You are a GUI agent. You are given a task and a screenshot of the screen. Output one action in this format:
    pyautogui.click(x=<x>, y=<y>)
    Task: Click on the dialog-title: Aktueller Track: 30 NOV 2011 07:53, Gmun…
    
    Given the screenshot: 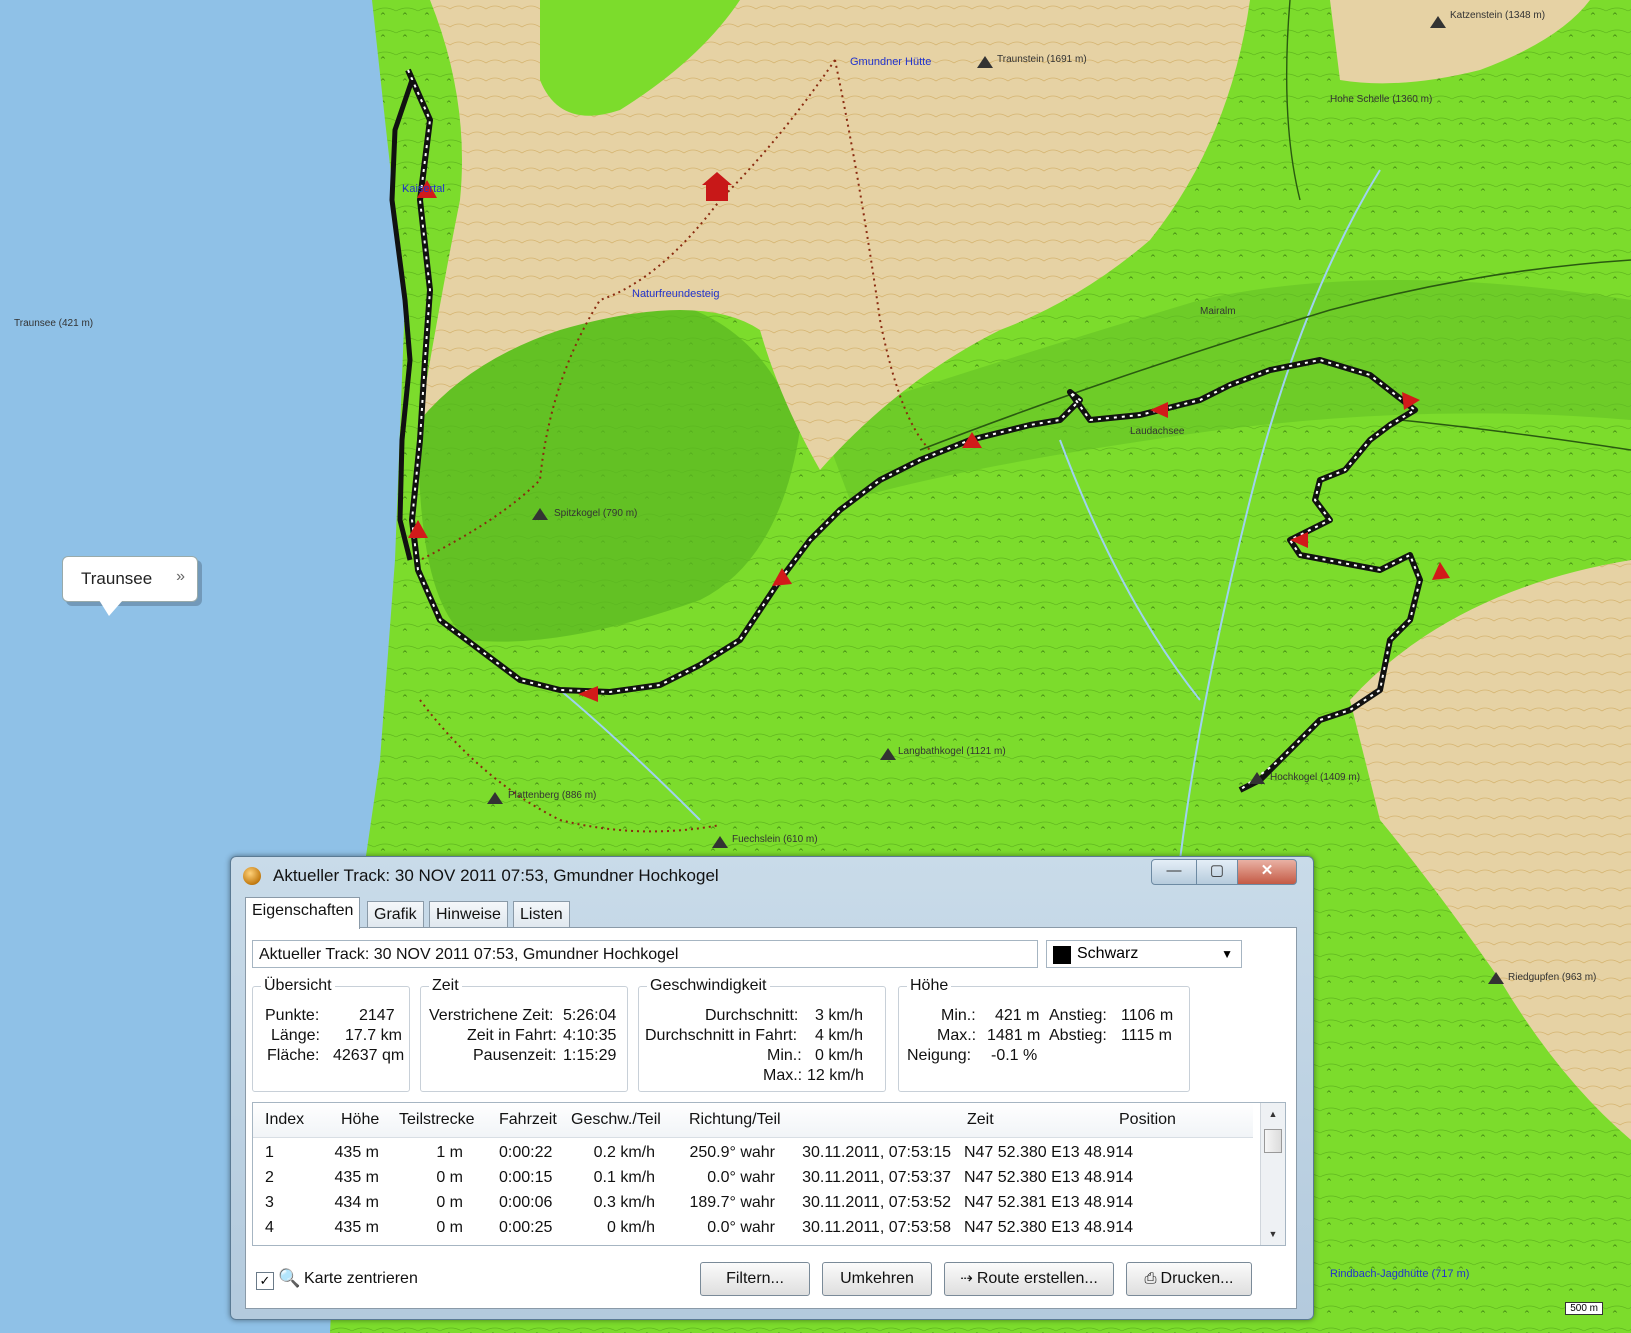 What is the action you would take?
    pyautogui.click(x=496, y=875)
    